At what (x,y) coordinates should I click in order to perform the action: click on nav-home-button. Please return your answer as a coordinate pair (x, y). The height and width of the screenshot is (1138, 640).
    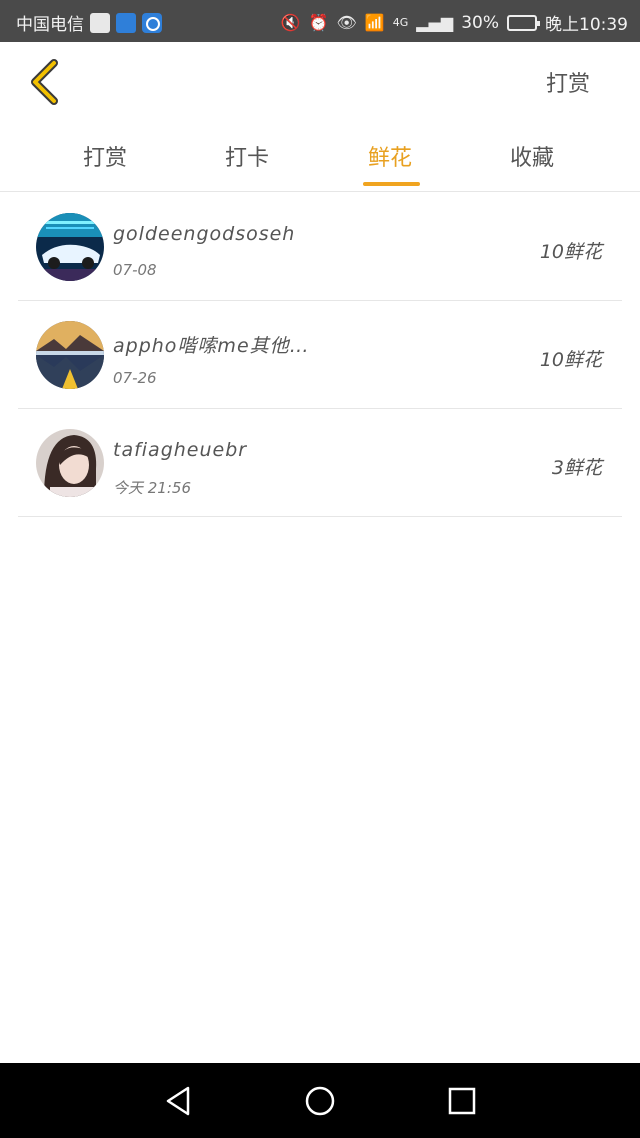
    Looking at the image, I should click on (320, 1101).